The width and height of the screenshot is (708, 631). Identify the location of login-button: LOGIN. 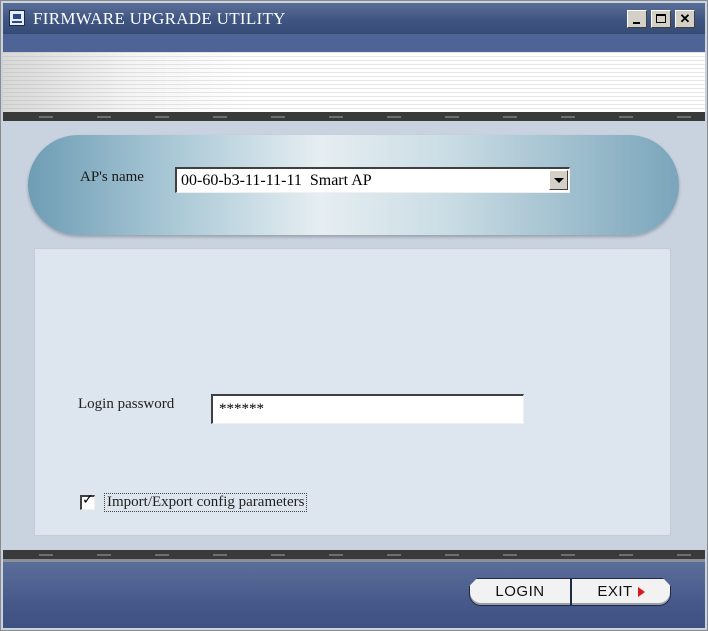
(520, 592).